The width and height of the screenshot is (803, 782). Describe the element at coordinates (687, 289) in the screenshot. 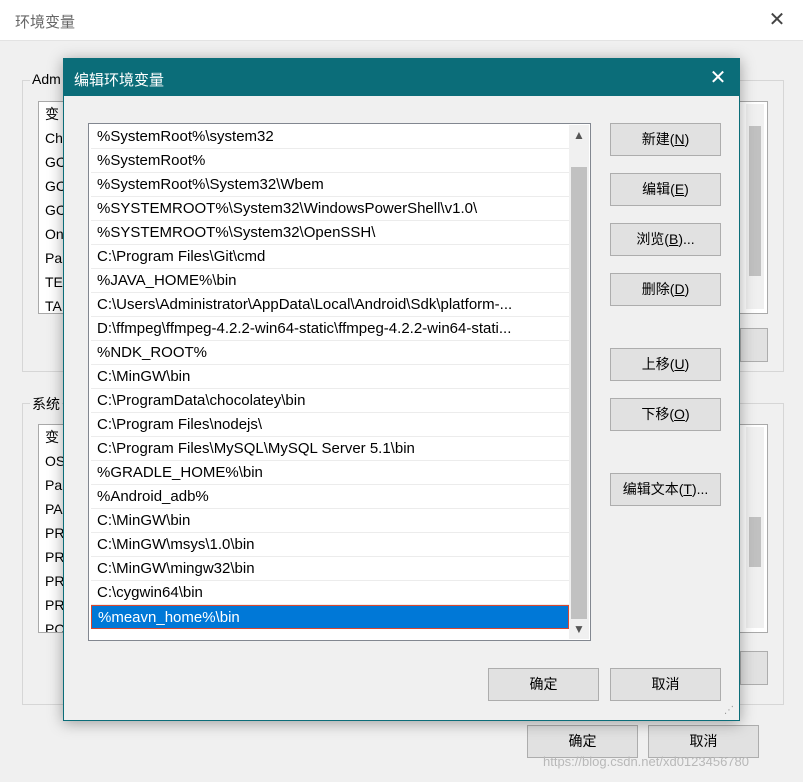

I see `delete-button-label-end: )` at that location.